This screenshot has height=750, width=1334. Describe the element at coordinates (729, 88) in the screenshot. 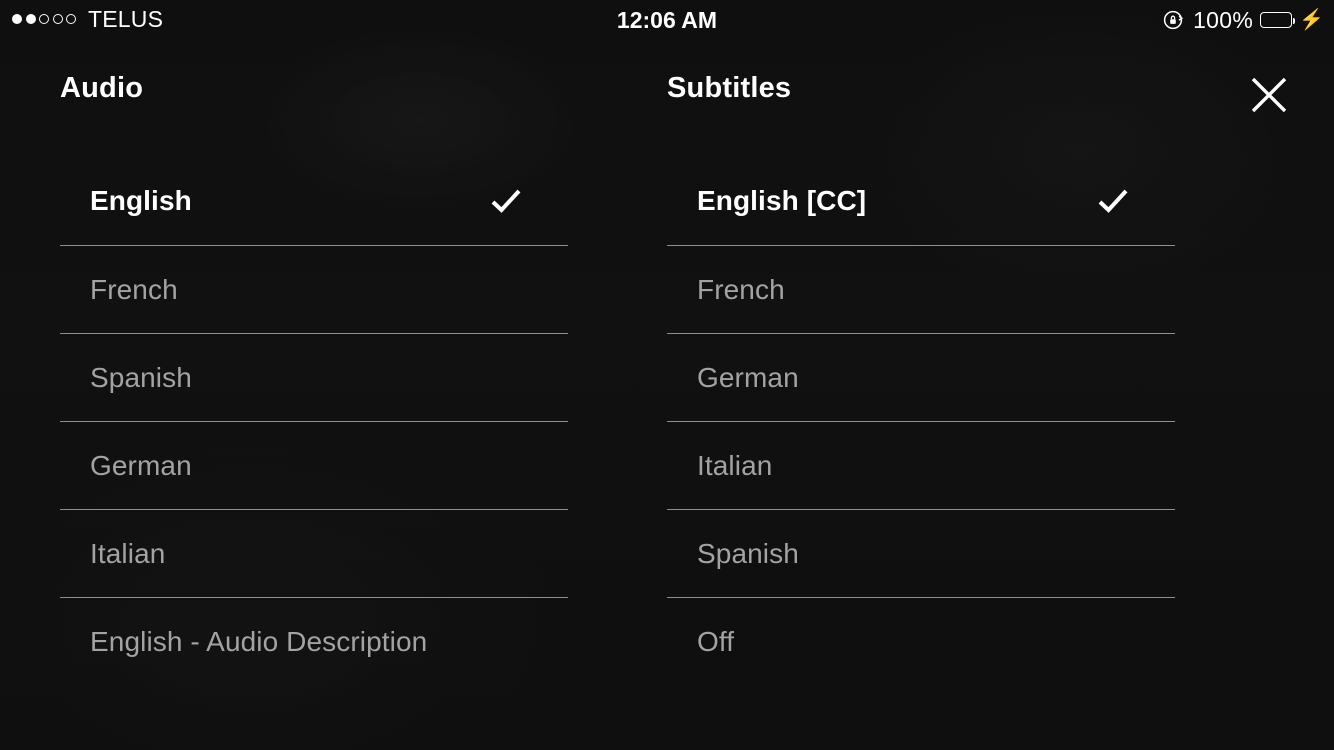

I see `subtitles-panel-title: Subtitles` at that location.